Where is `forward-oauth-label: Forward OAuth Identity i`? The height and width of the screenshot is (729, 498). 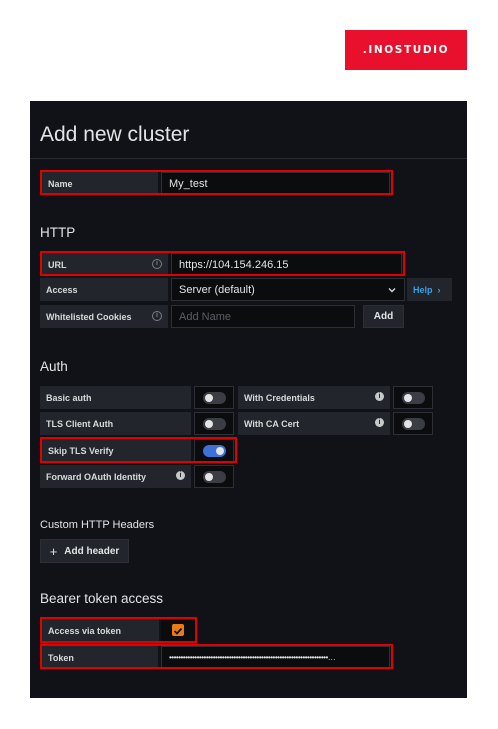
forward-oauth-label: Forward OAuth Identity i is located at coordinates (115, 476).